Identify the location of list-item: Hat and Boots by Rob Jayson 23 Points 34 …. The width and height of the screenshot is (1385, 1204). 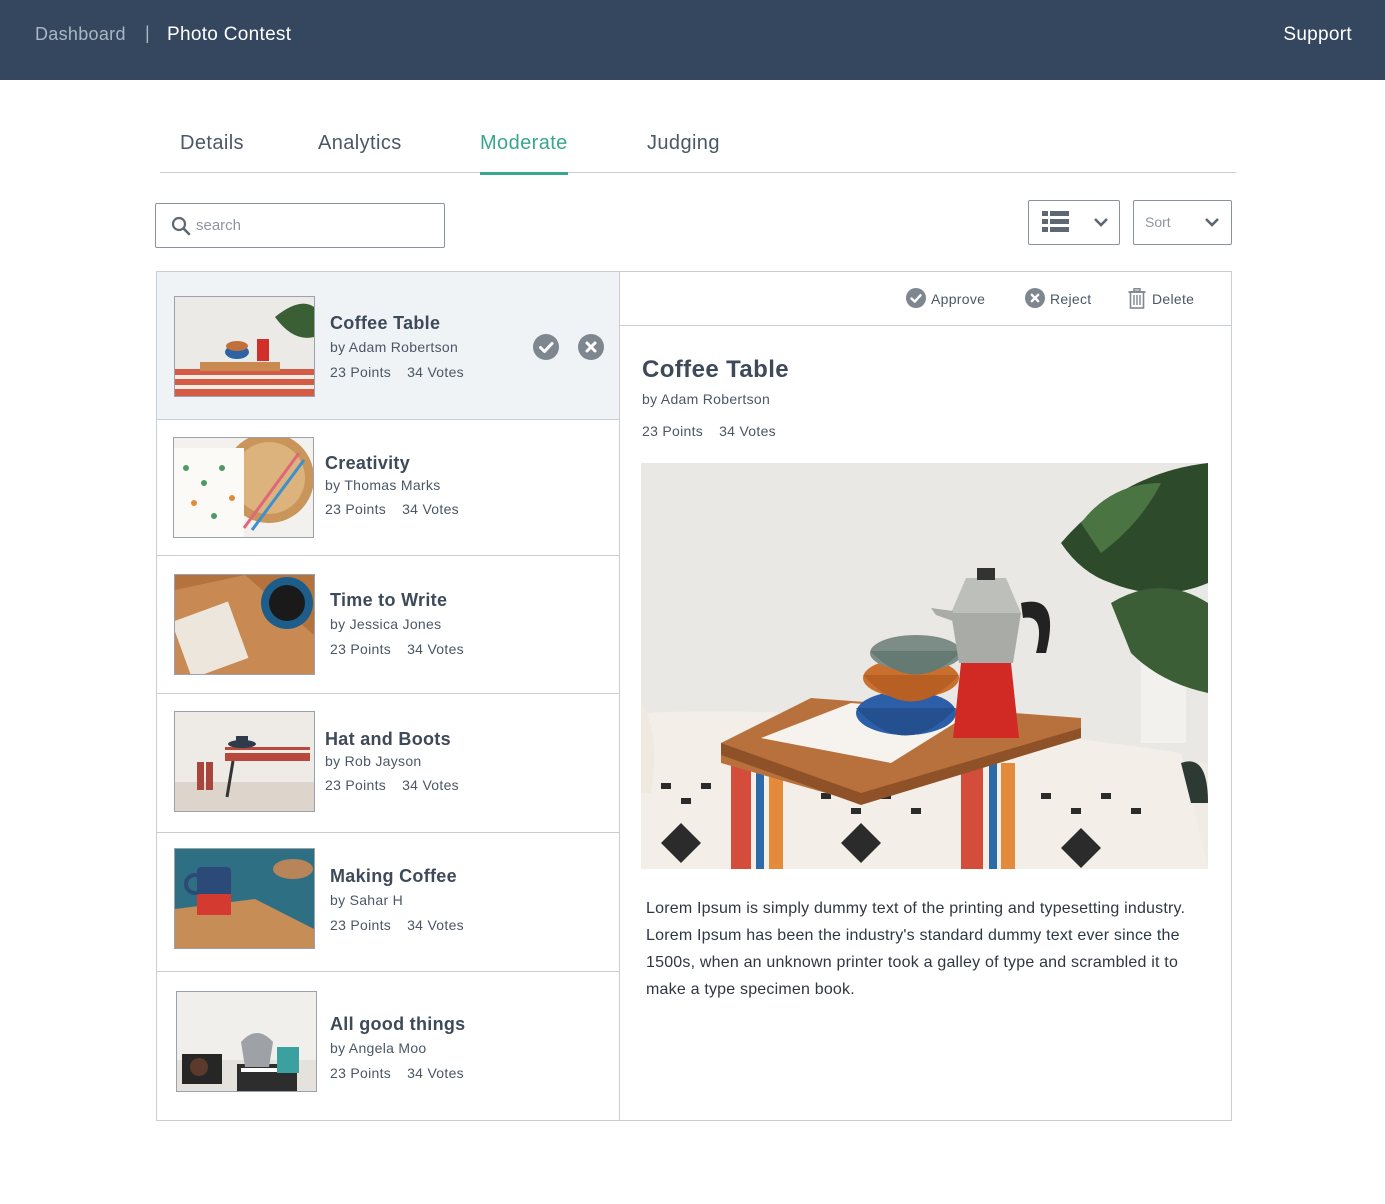
(388, 763).